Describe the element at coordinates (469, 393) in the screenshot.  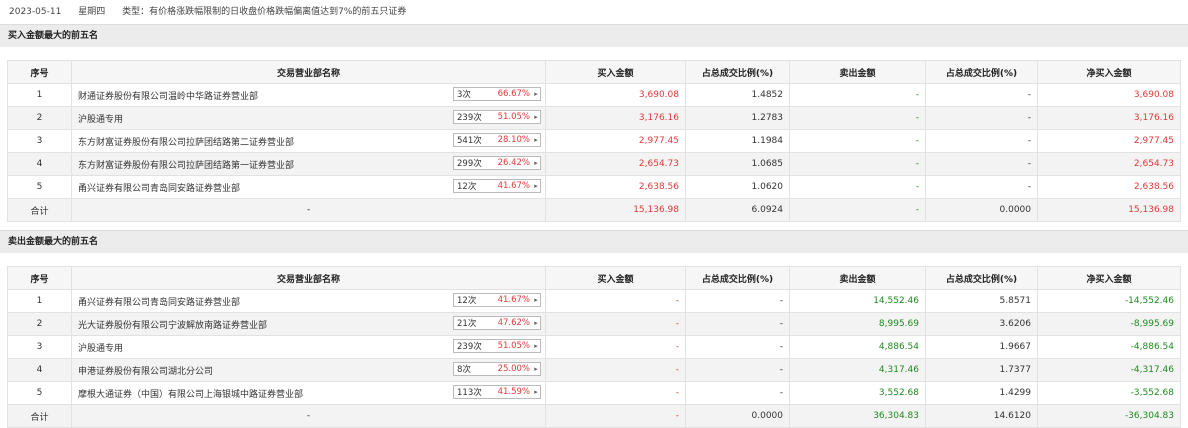
I see `trade-count: 113次` at that location.